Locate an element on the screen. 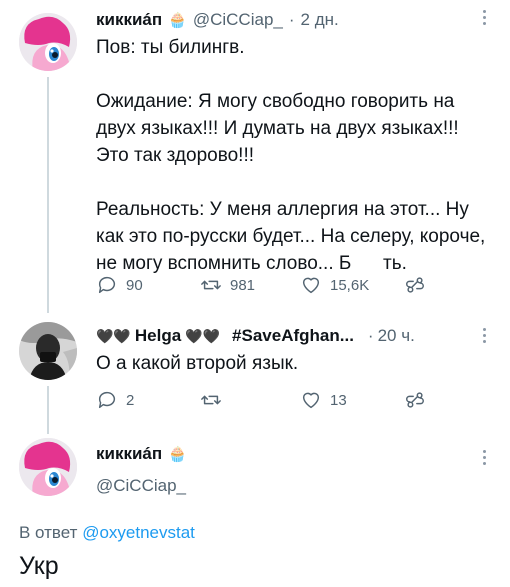 This screenshot has height=587, width=510. black-hearts-icon-2: 🖤🖤 is located at coordinates (203, 335).